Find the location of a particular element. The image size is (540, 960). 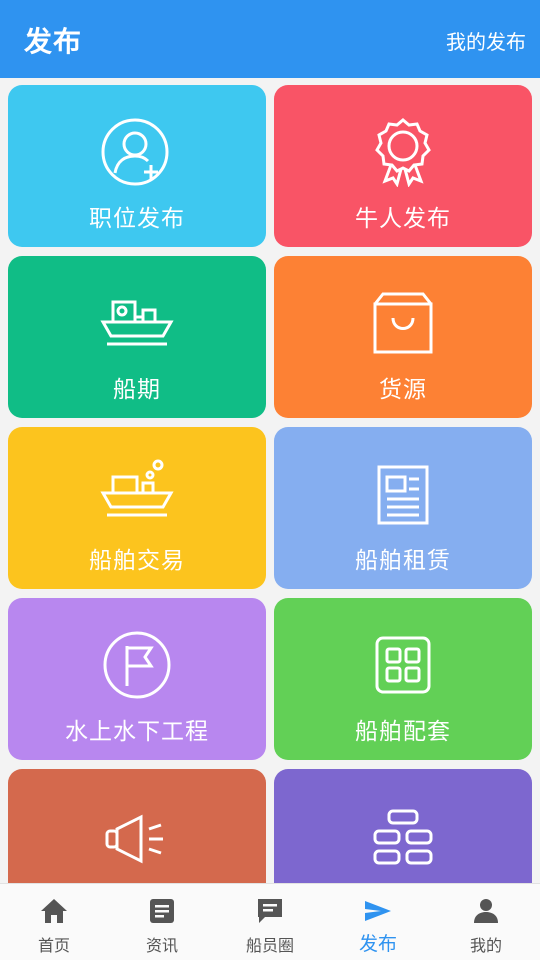

tab-home: 首页 is located at coordinates (54, 922).